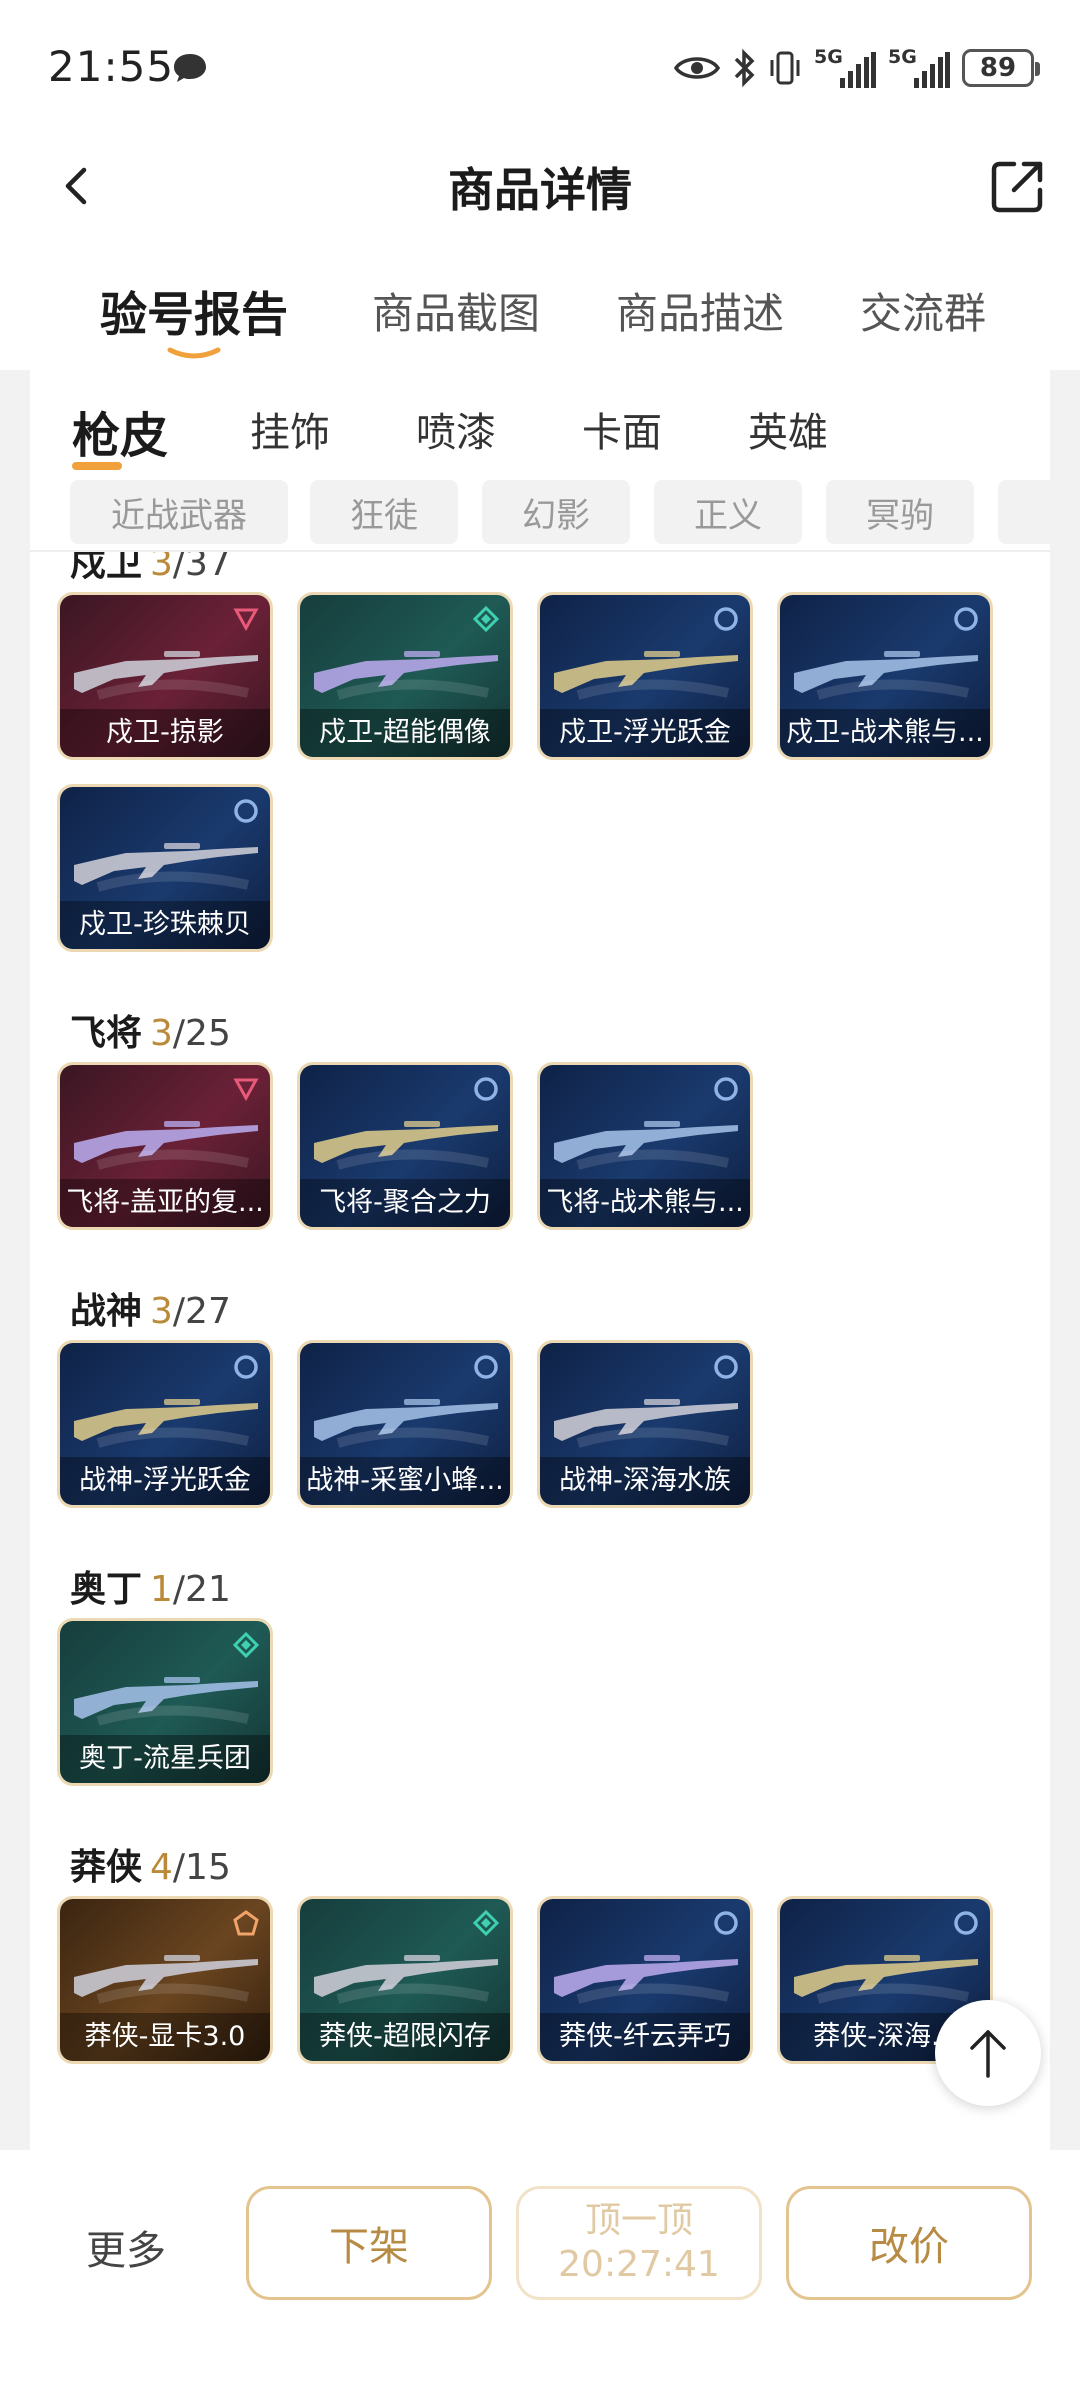 This screenshot has height=2387, width=1080. I want to click on message-icon, so click(190, 68).